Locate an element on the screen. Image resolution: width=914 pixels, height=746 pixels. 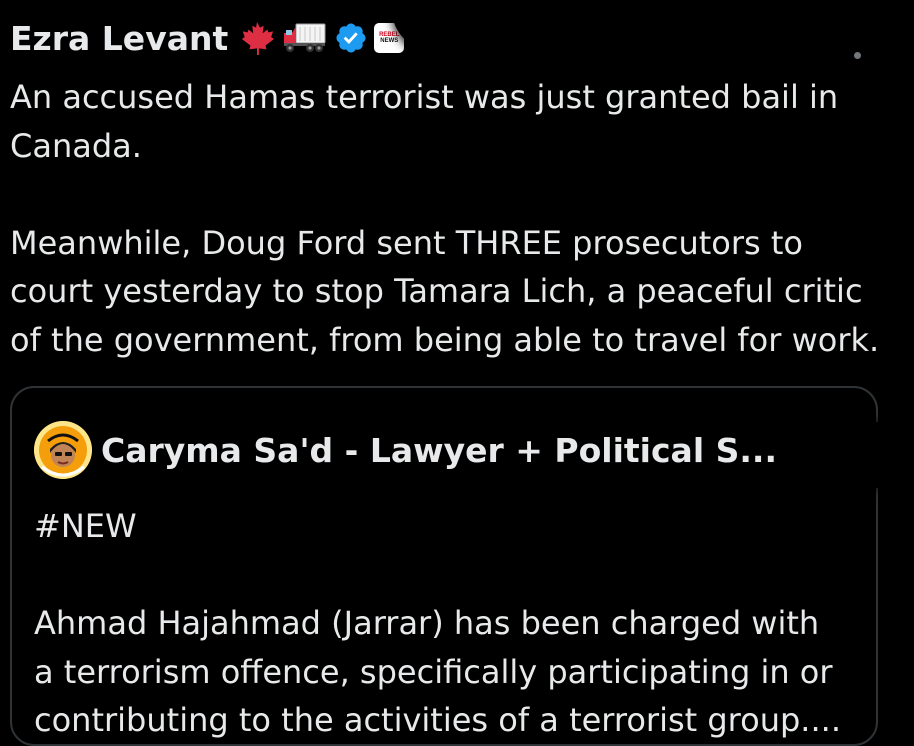
avatar is located at coordinates (63, 450).